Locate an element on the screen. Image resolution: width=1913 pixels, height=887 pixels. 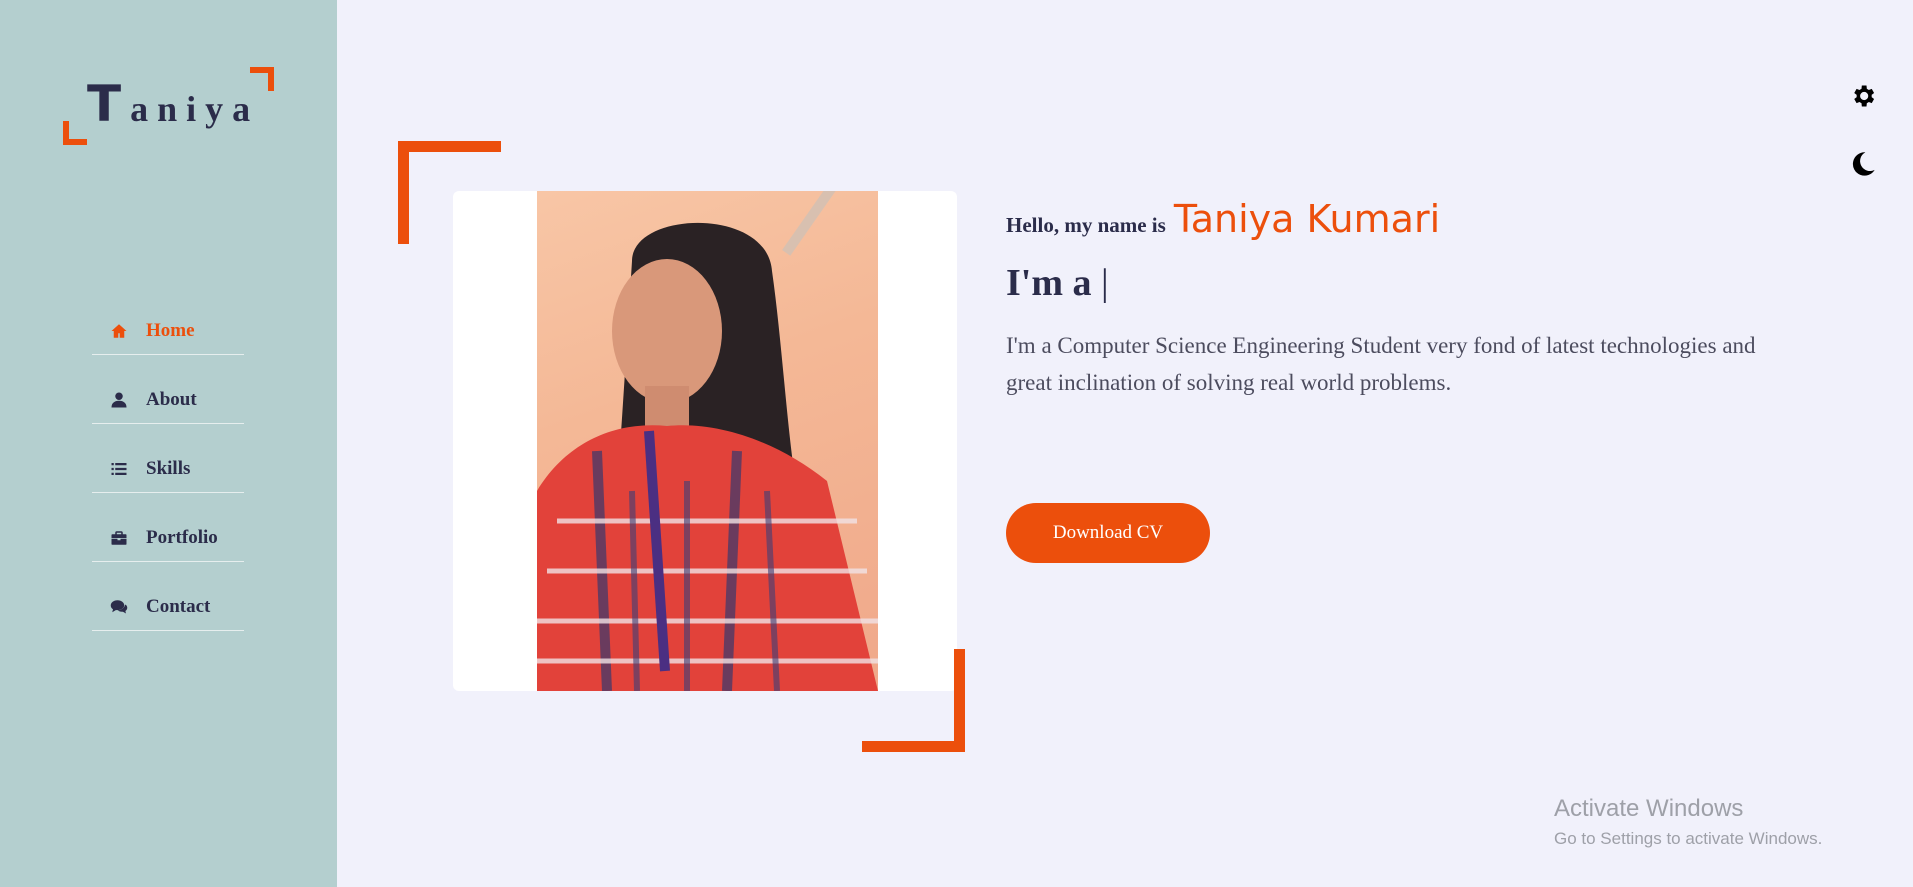
moon-icon is located at coordinates (1863, 164).